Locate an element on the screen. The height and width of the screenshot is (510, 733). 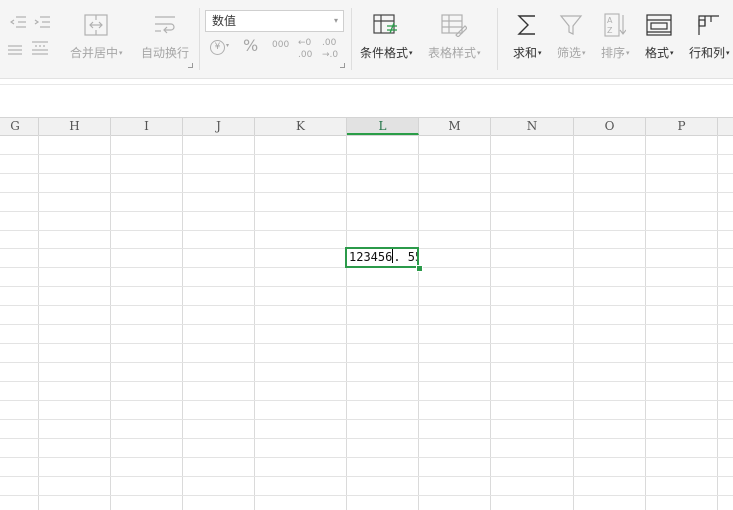
column-header-o: O is located at coordinates (610, 126).